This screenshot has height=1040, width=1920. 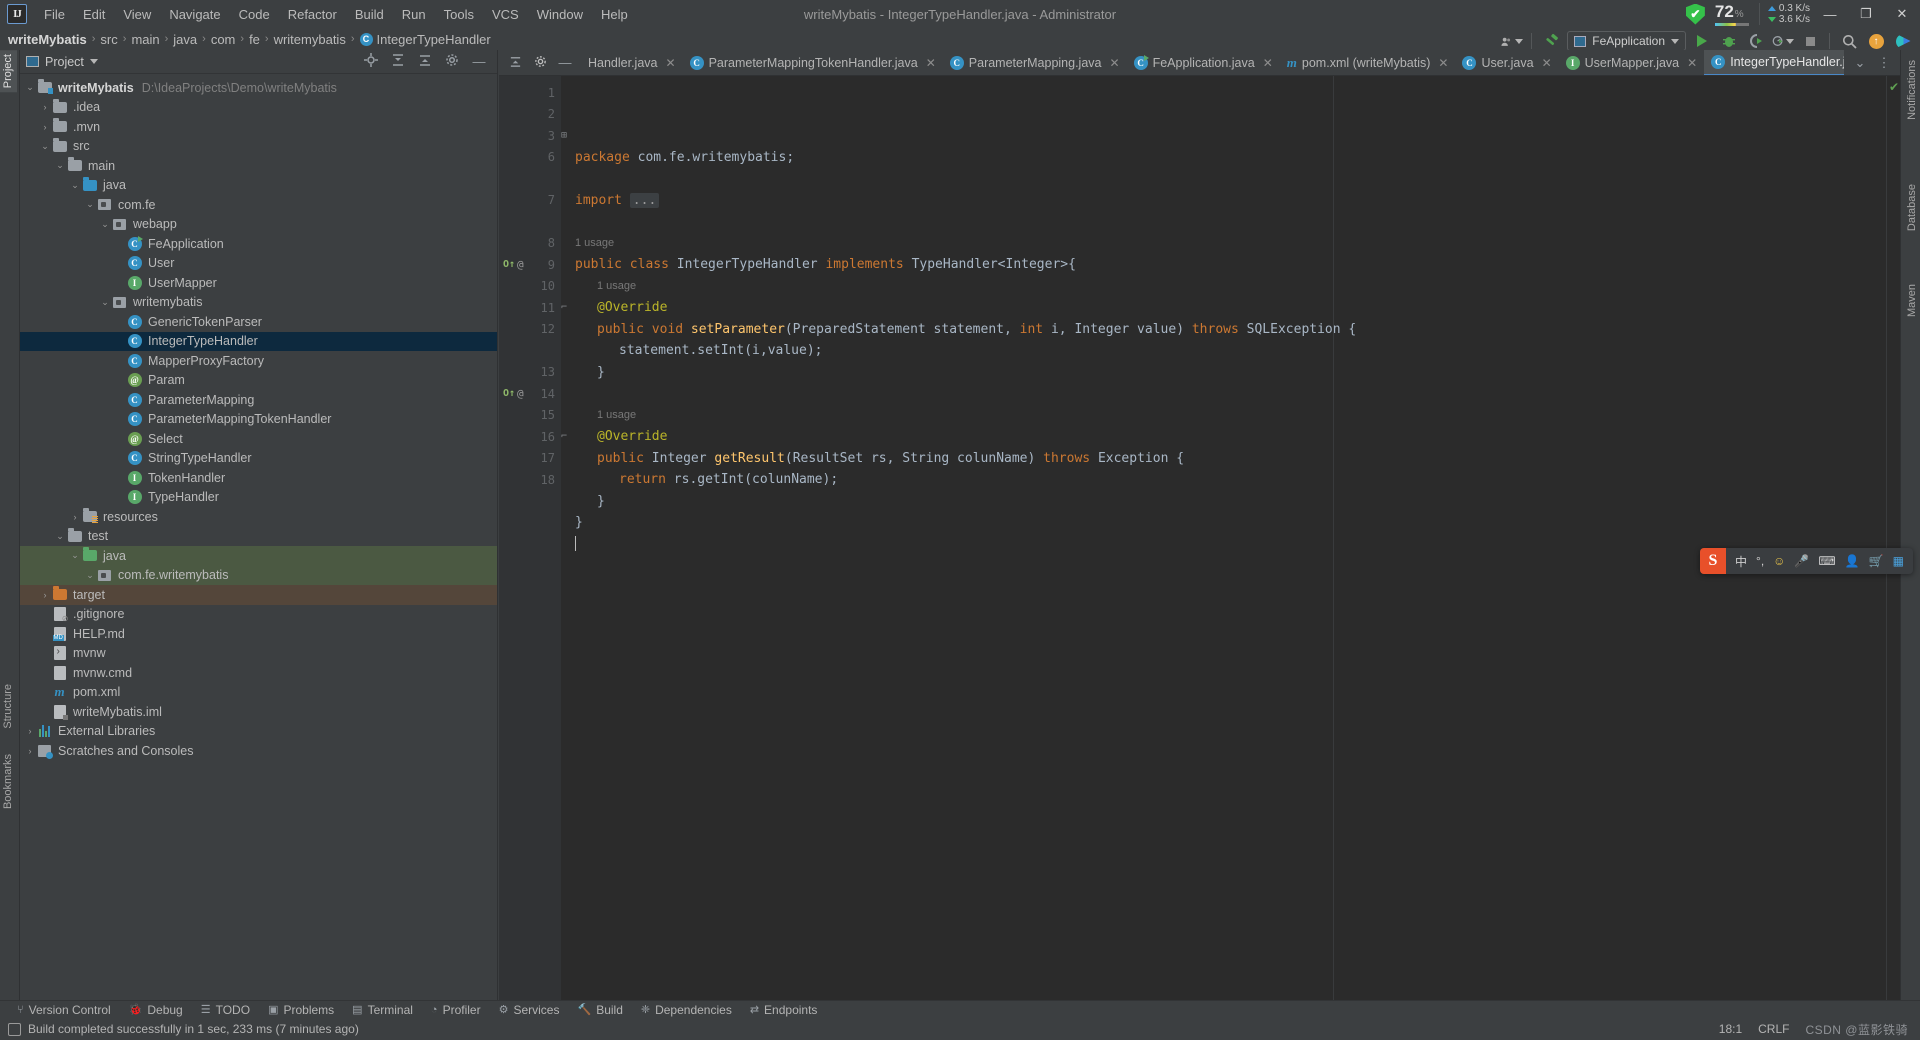 What do you see at coordinates (185, 39) in the screenshot?
I see `breadcrumb-item-java: java` at bounding box center [185, 39].